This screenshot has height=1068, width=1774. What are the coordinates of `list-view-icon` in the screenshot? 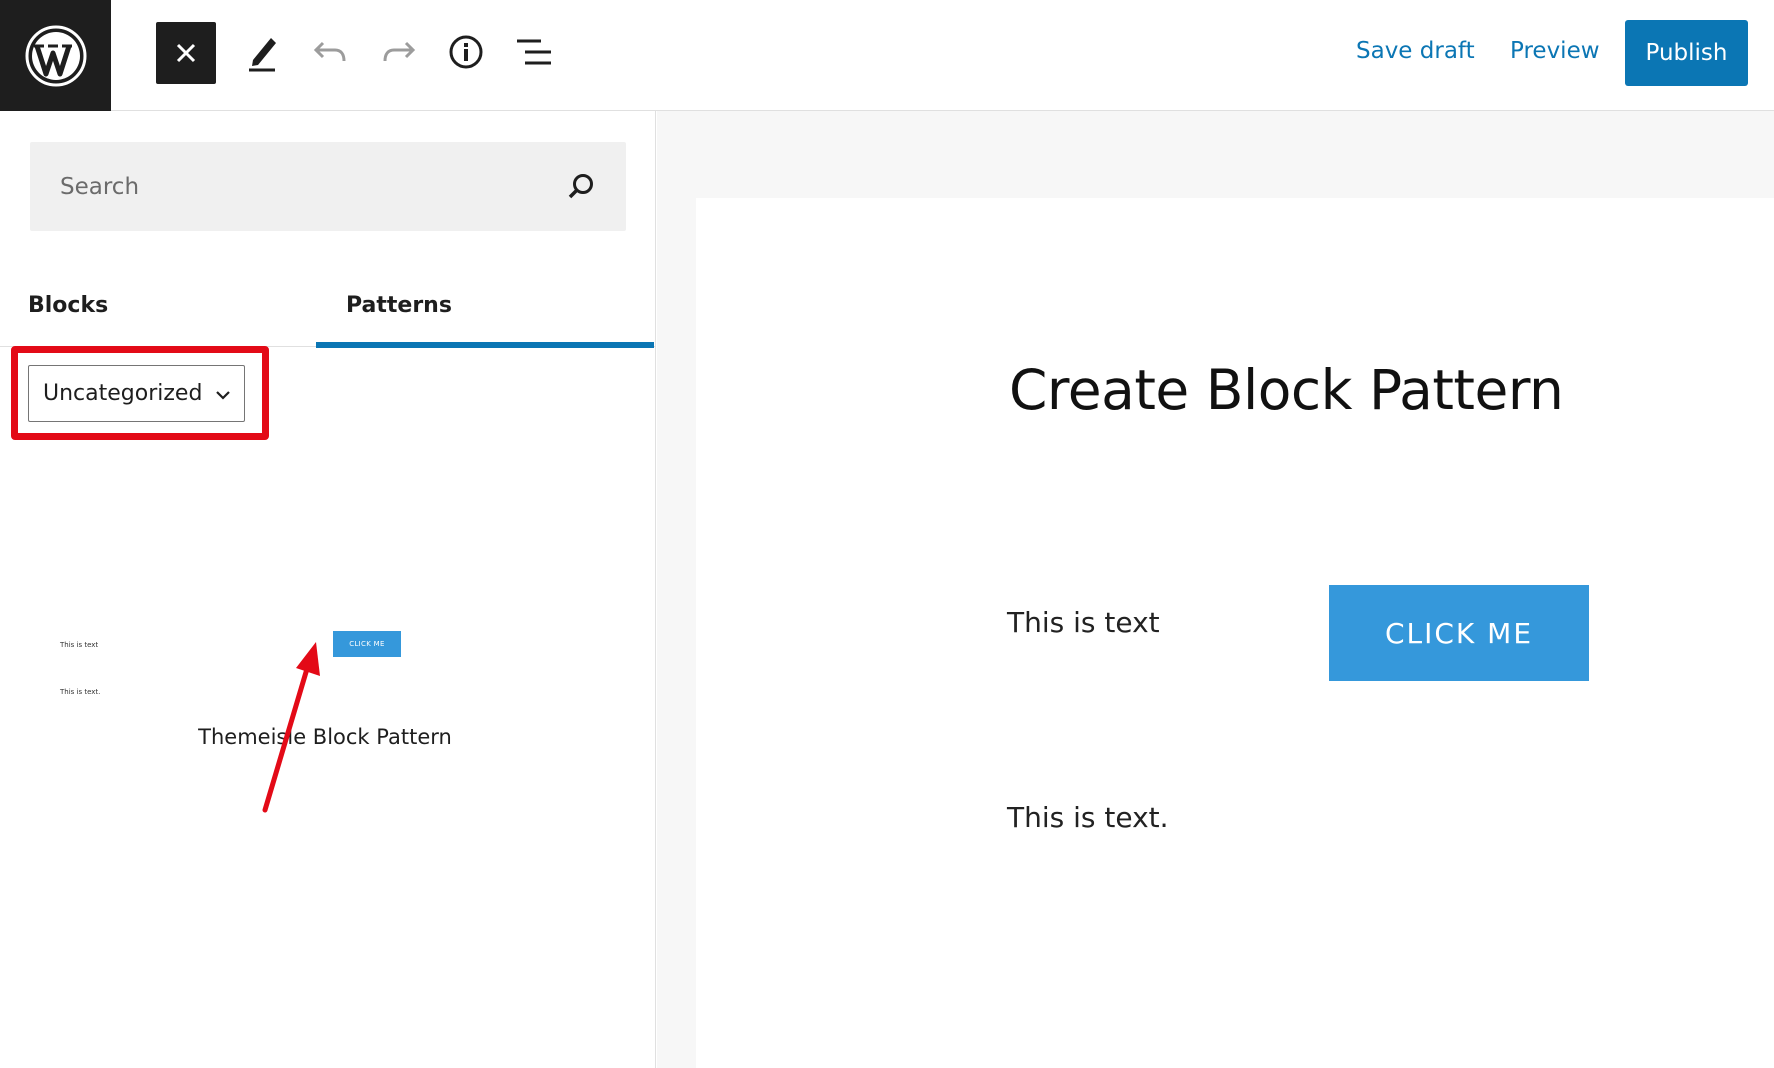 It's located at (534, 52).